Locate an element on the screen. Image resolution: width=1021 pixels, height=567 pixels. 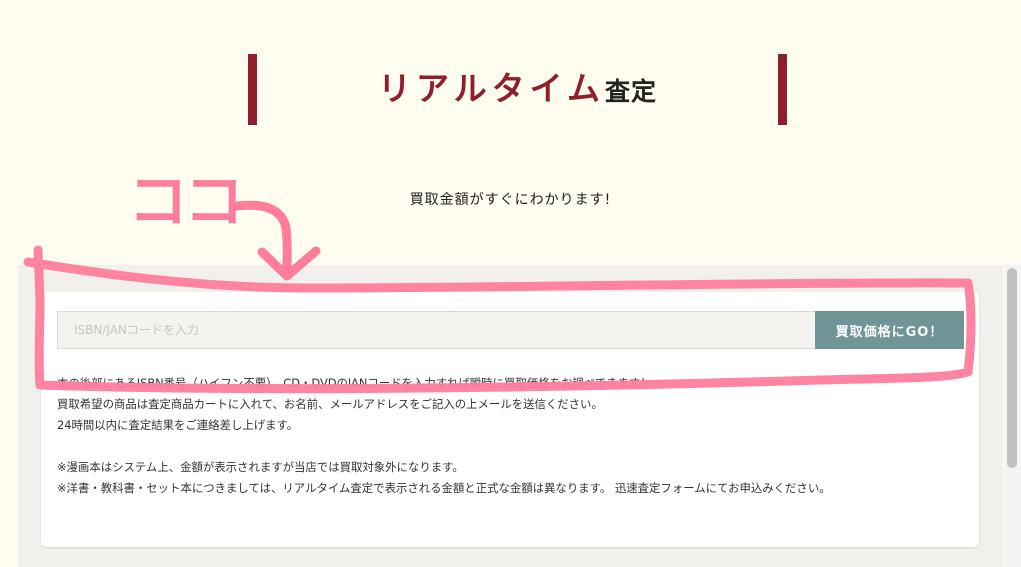
title-bar-left is located at coordinates (252, 89).